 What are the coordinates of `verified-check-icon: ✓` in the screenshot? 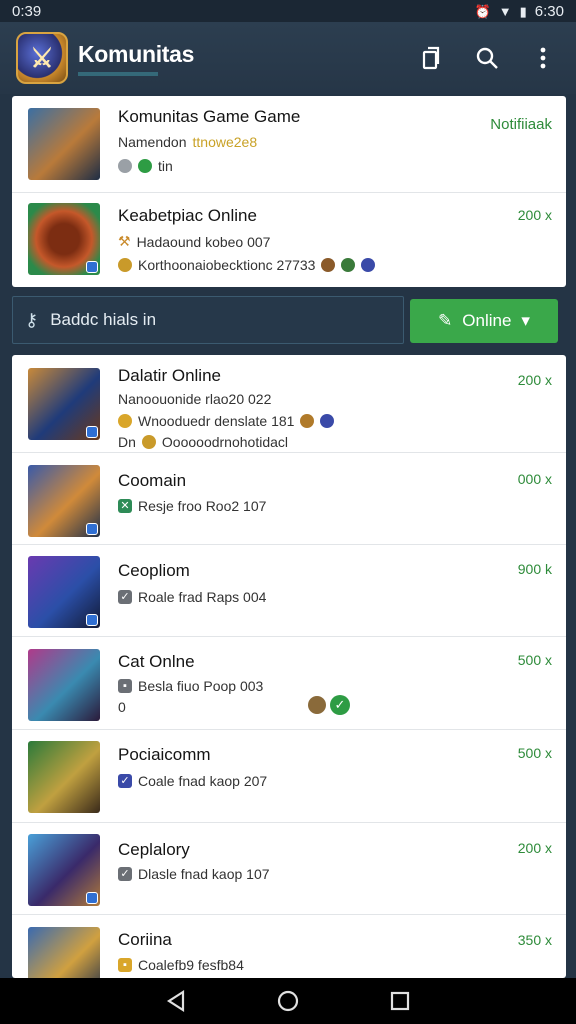 It's located at (340, 705).